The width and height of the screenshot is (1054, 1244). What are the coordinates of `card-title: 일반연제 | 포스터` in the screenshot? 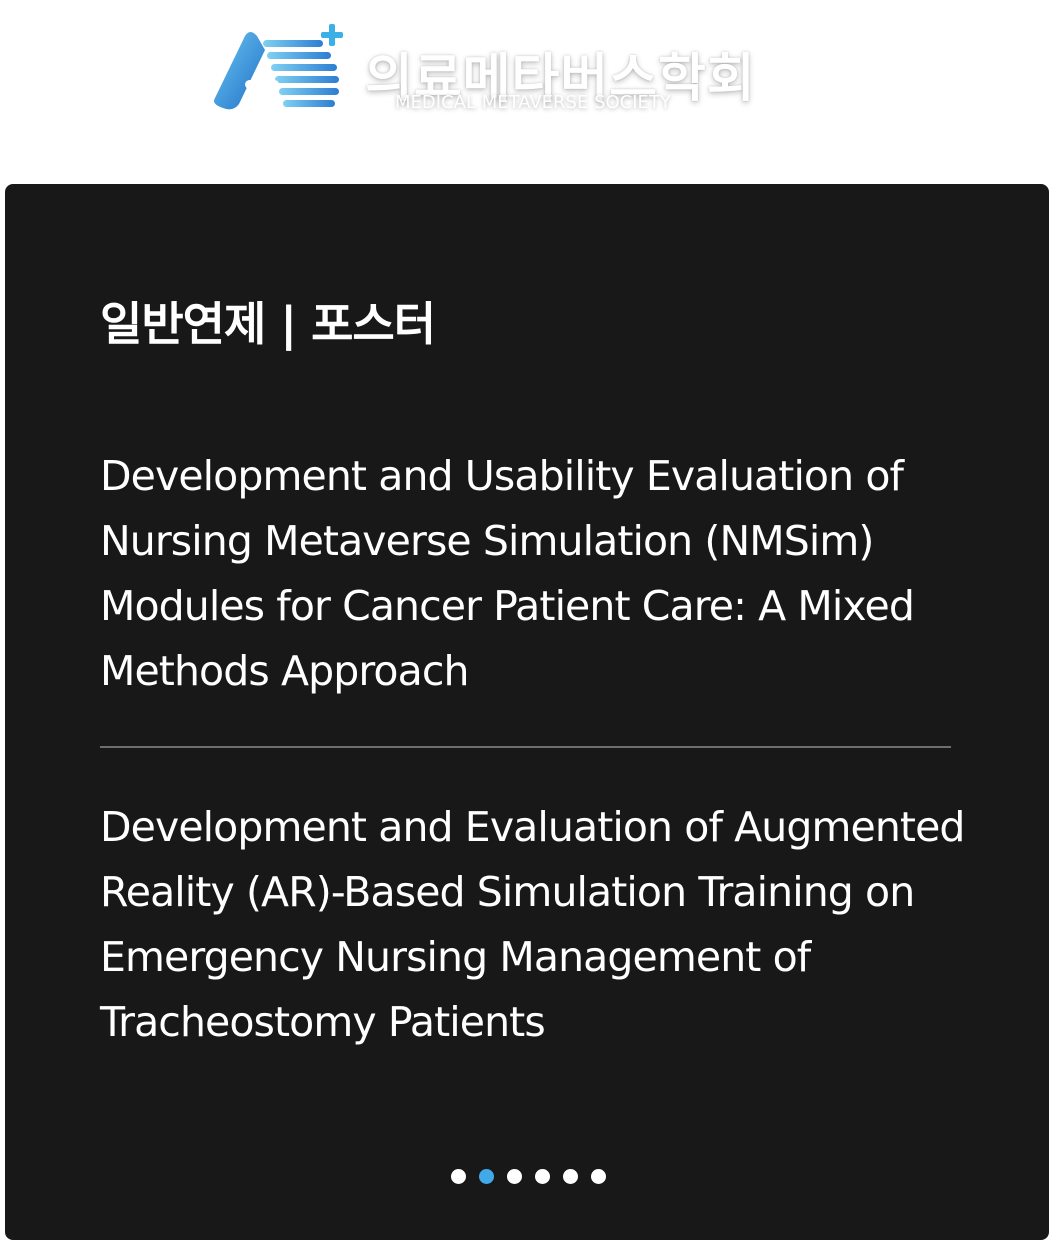 It's located at (268, 324).